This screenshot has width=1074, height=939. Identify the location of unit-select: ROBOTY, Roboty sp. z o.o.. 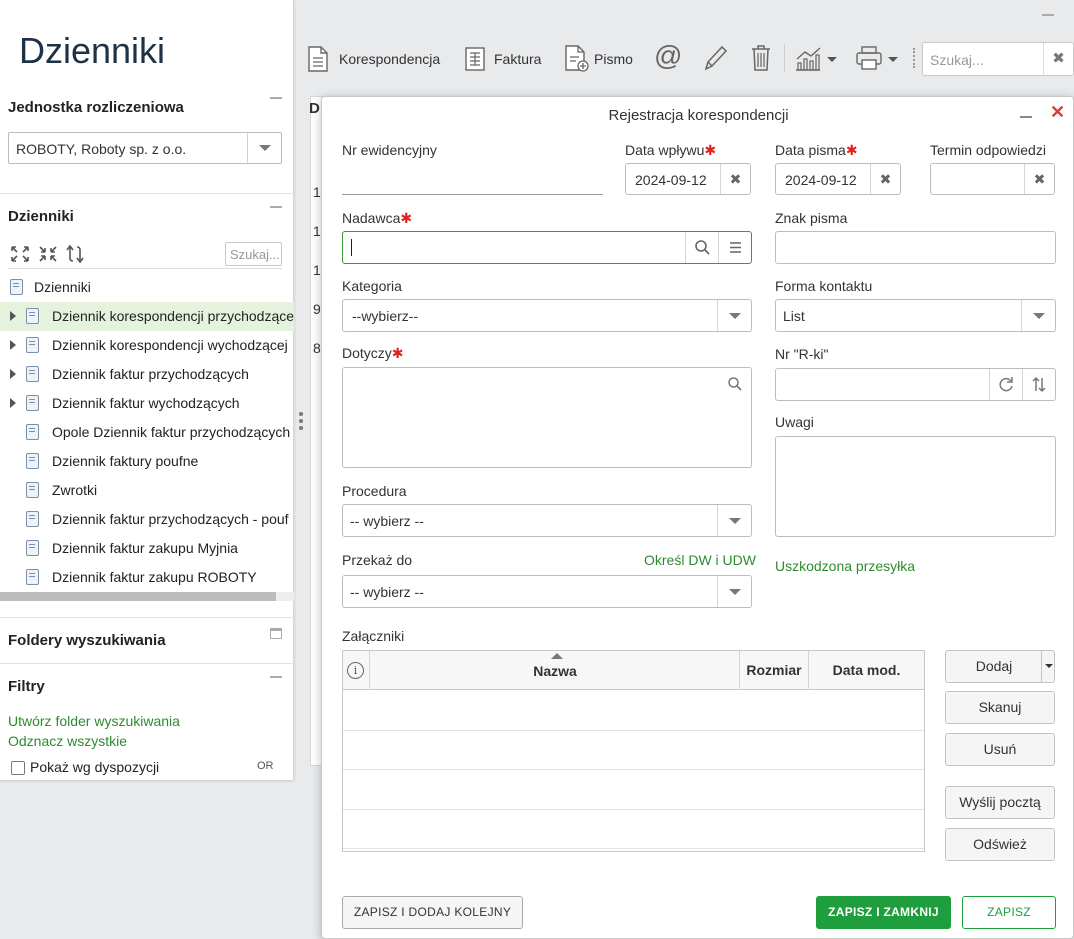
(145, 148).